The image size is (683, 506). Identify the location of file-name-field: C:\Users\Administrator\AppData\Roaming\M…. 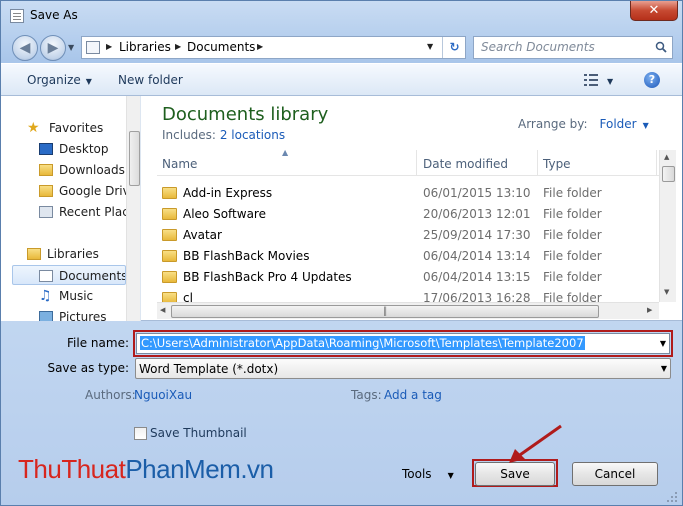
(403, 343).